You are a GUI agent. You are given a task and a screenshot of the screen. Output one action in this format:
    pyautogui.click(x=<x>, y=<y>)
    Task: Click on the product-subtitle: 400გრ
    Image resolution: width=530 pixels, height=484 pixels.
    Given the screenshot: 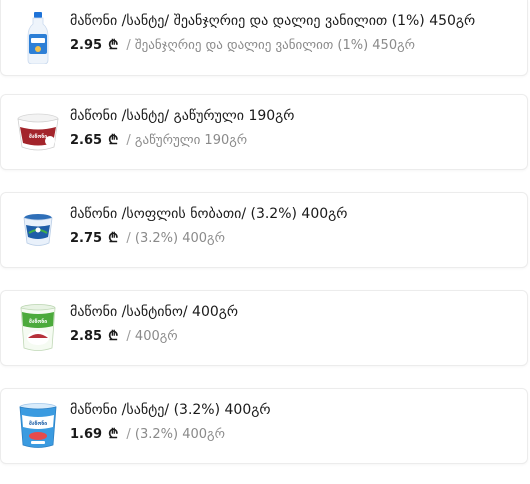 What is the action you would take?
    pyautogui.click(x=156, y=336)
    